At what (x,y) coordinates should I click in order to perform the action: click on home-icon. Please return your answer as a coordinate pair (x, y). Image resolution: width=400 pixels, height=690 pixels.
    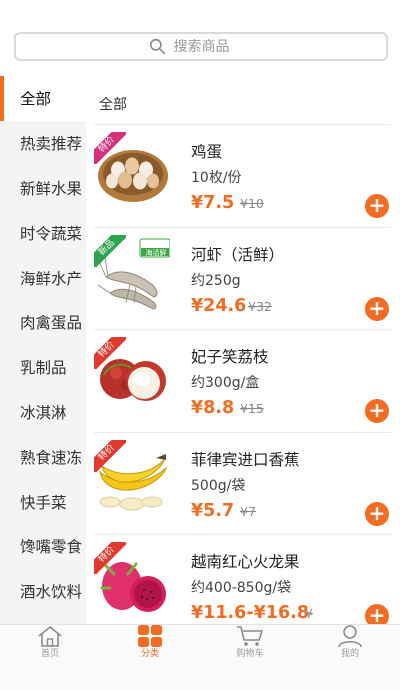
    Looking at the image, I should click on (50, 636).